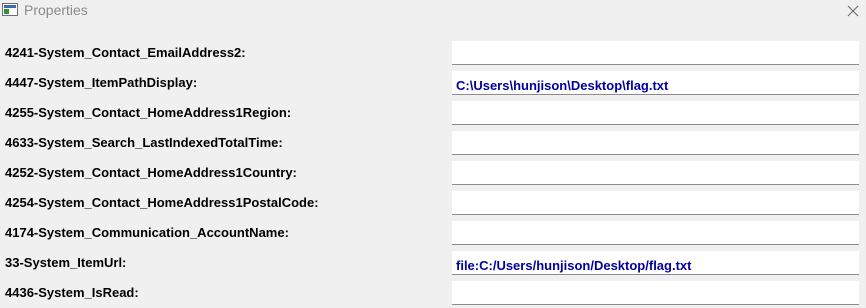 The width and height of the screenshot is (866, 308). Describe the element at coordinates (433, 53) in the screenshot. I see `property-row: 4241-System_Contact_EmailAddress2:` at that location.